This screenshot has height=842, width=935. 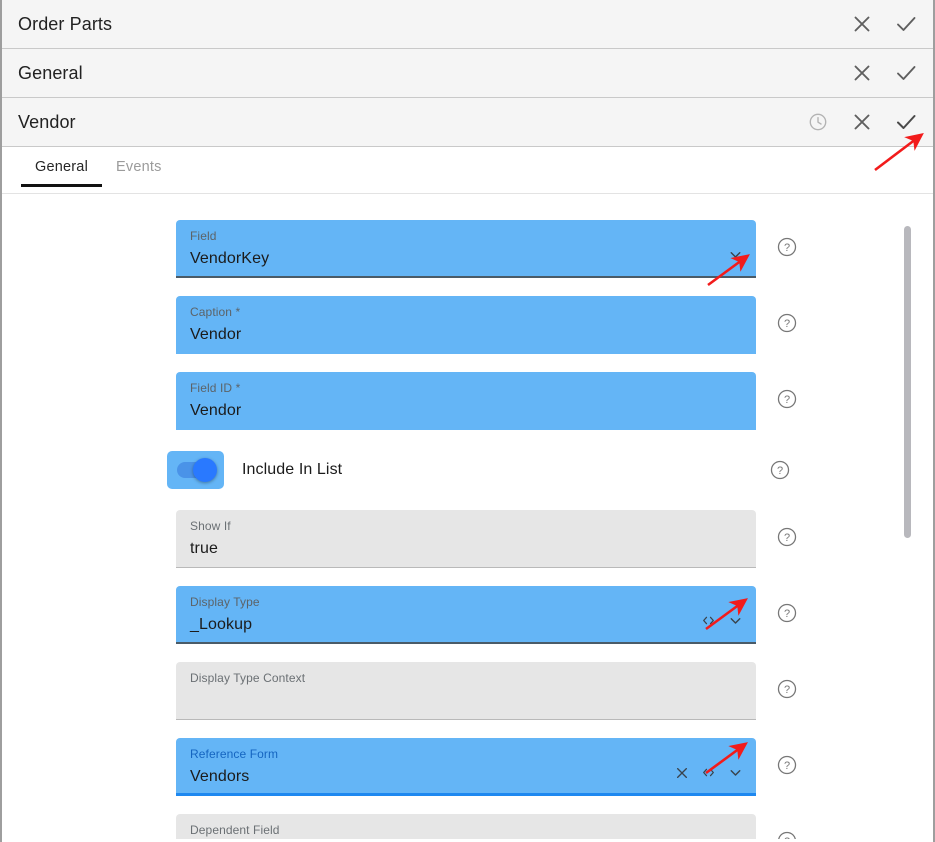 What do you see at coordinates (467, 73) in the screenshot?
I see `dialog-header-general: General` at bounding box center [467, 73].